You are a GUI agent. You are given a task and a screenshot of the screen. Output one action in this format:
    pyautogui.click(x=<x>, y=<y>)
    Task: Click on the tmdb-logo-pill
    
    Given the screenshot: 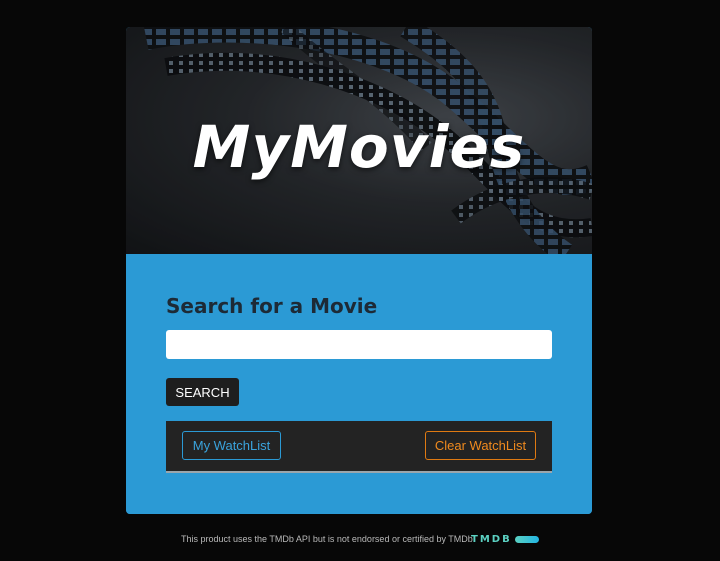 What is the action you would take?
    pyautogui.click(x=526, y=539)
    